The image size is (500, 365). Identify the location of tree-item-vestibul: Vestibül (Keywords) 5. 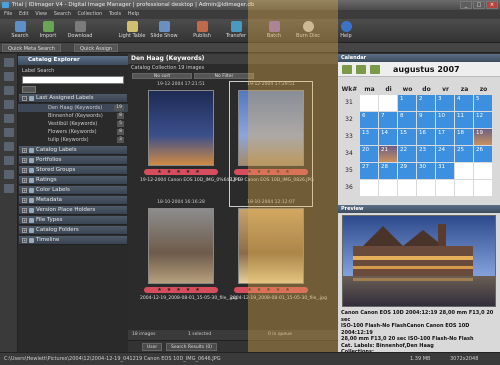
(73, 124).